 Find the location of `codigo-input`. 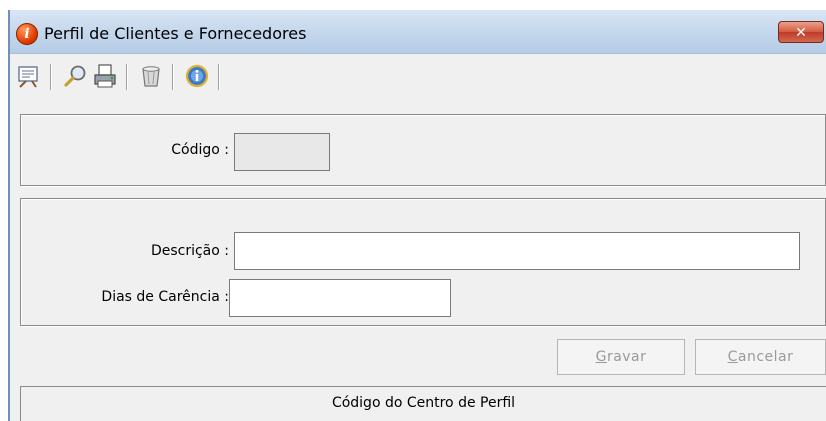

codigo-input is located at coordinates (282, 152).